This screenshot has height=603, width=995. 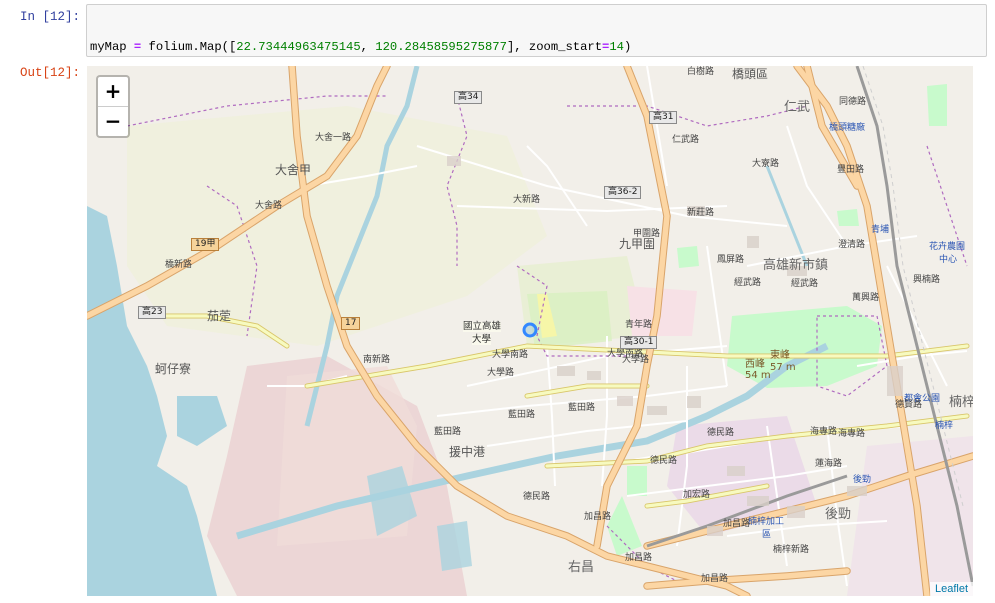 I want to click on output-prompt: Out[12]:, so click(x=49, y=73).